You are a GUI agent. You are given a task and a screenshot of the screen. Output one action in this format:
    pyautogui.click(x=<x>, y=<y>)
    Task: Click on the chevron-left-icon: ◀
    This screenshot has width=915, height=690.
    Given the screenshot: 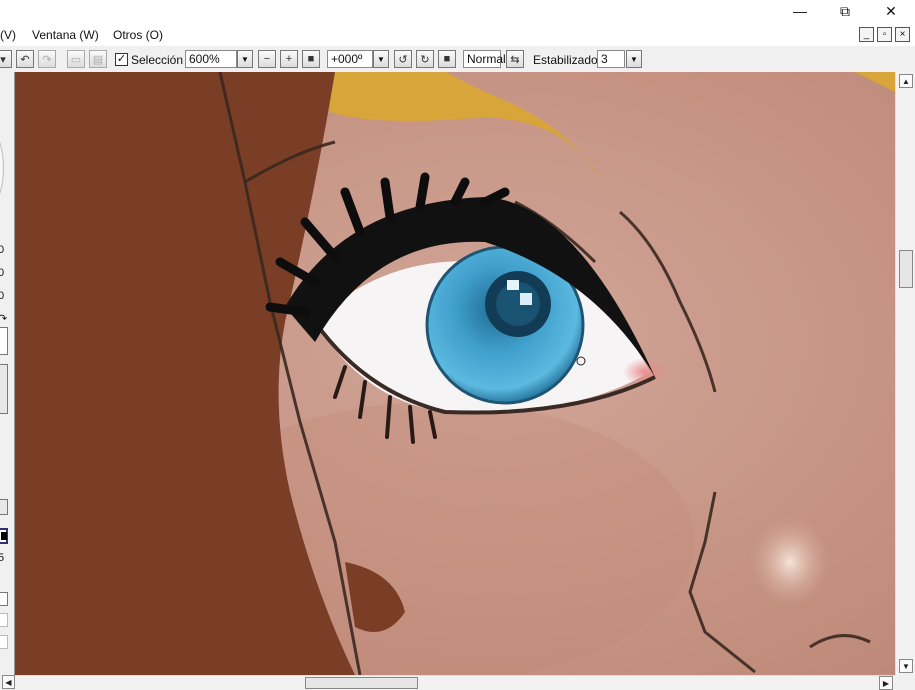 What is the action you would take?
    pyautogui.click(x=8, y=682)
    